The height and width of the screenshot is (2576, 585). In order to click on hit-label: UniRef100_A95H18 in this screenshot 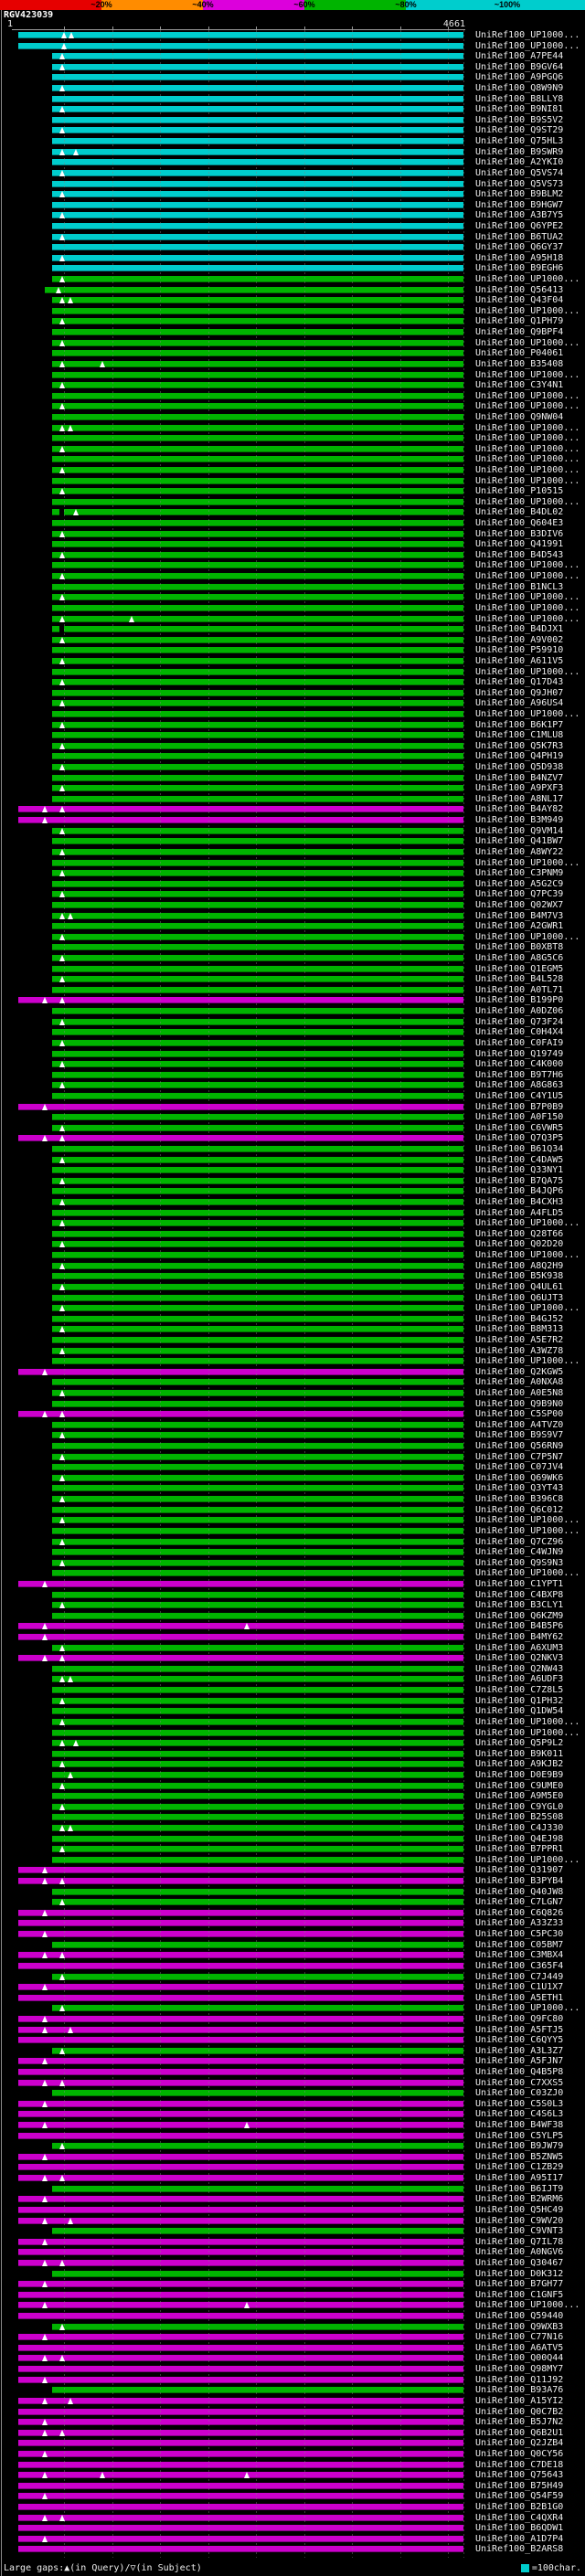, I will do `click(519, 258)`.